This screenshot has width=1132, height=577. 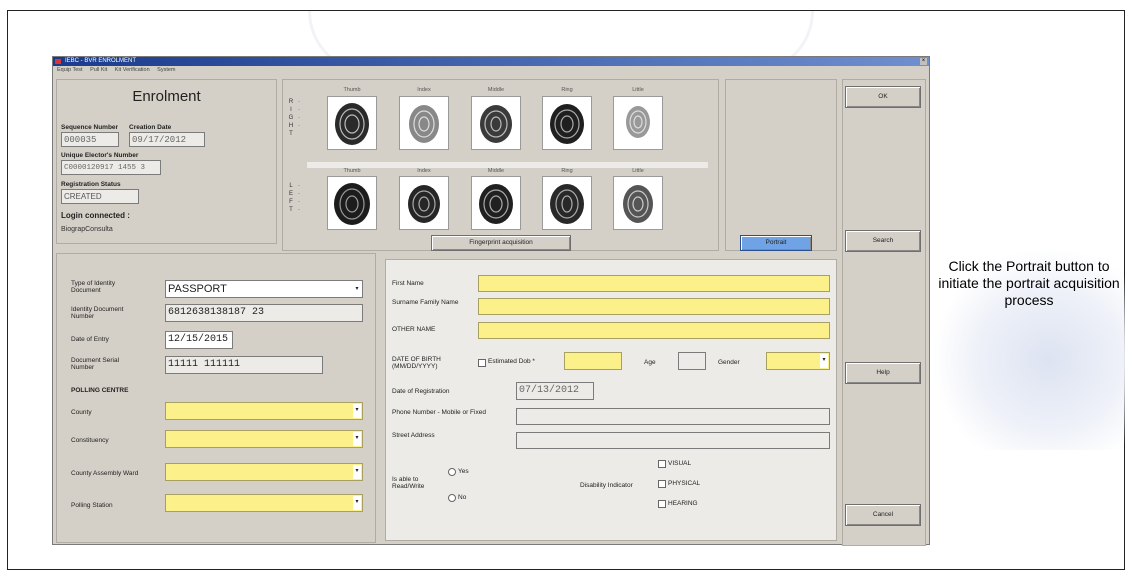 What do you see at coordinates (662, 484) in the screenshot?
I see `disability-physical-checkbox` at bounding box center [662, 484].